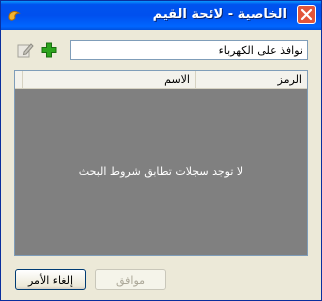 The height and width of the screenshot is (301, 322). I want to click on edit-icon, so click(25, 50).